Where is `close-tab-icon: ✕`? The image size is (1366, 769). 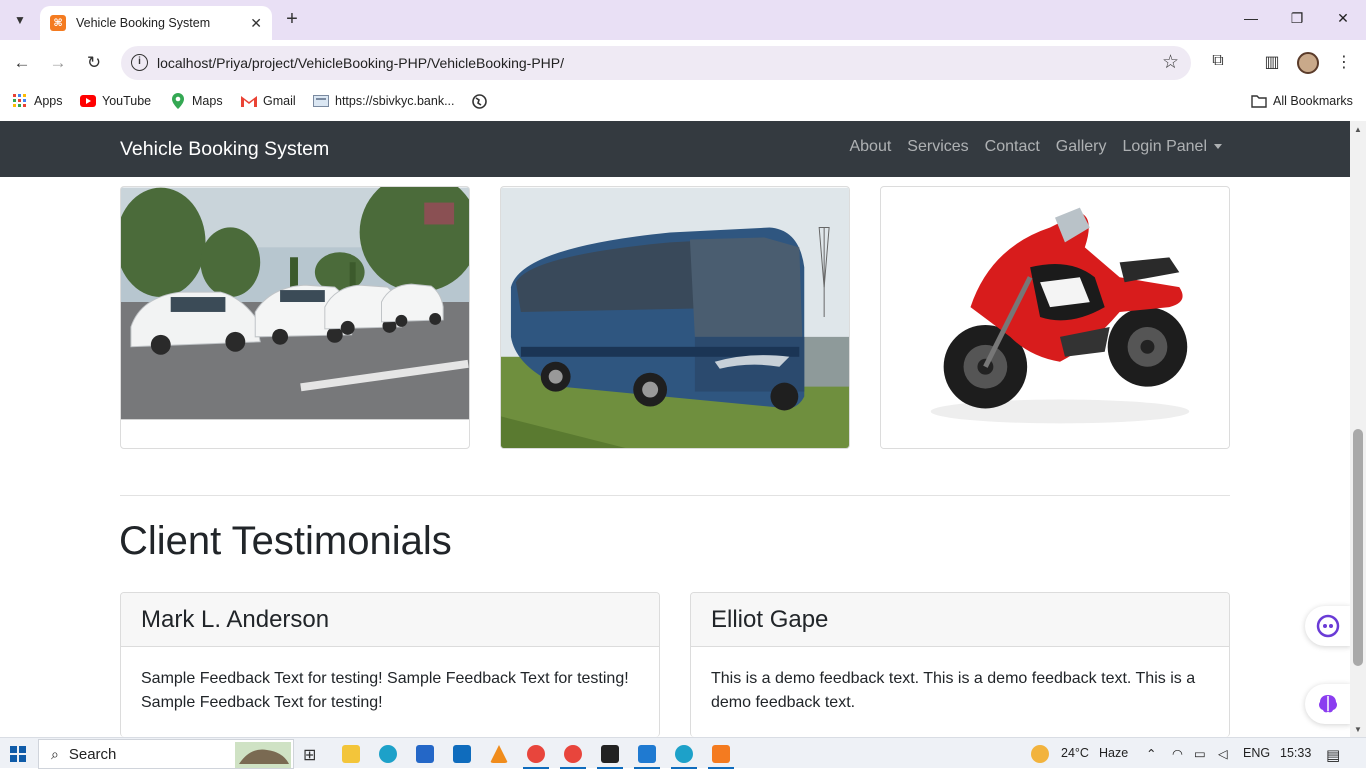
close-tab-icon: ✕ is located at coordinates (256, 23).